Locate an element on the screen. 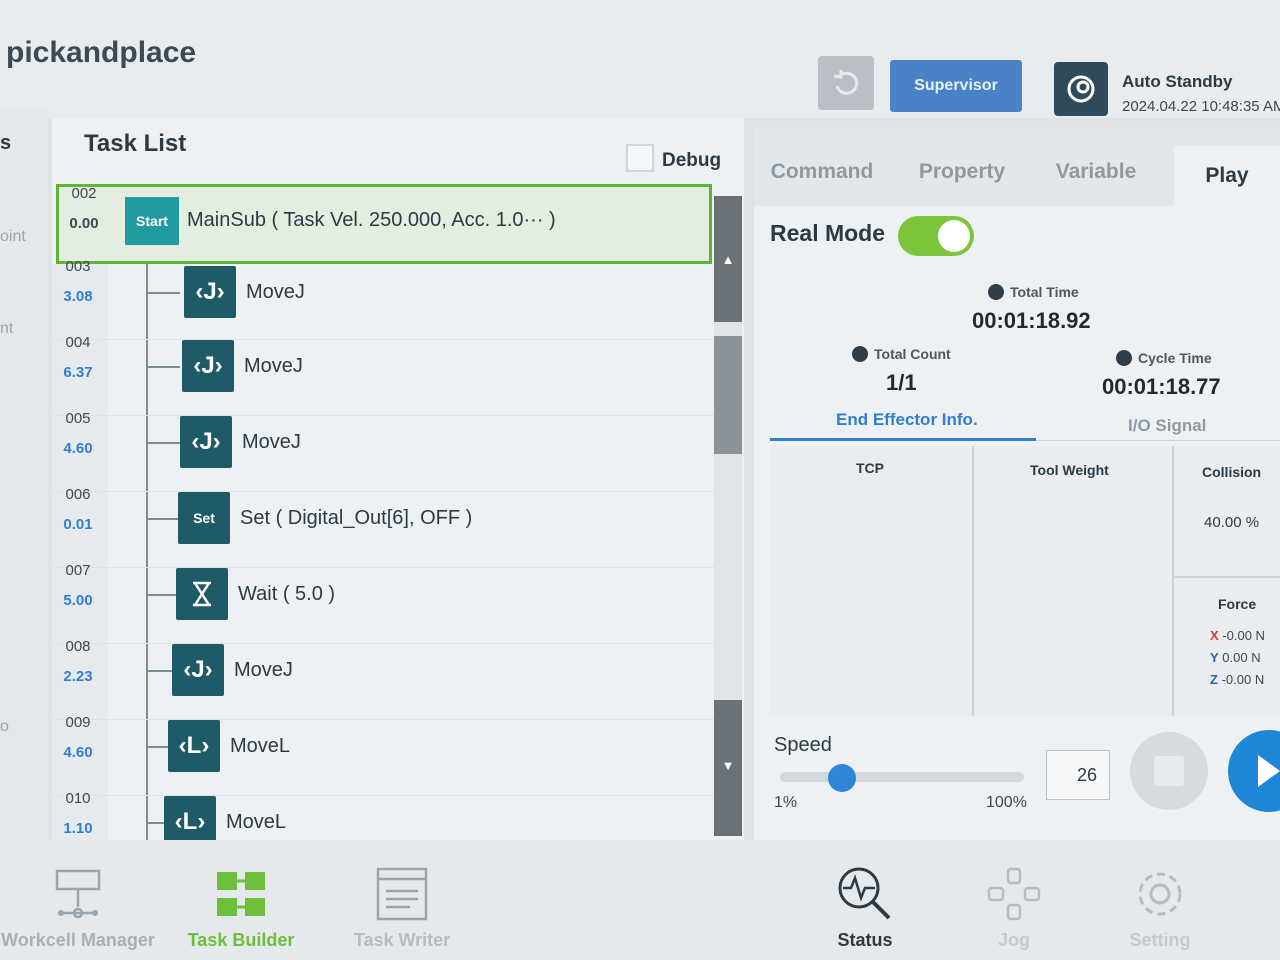 Image resolution: width=1280 pixels, height=960 pixels. row-number: 003 is located at coordinates (78, 266).